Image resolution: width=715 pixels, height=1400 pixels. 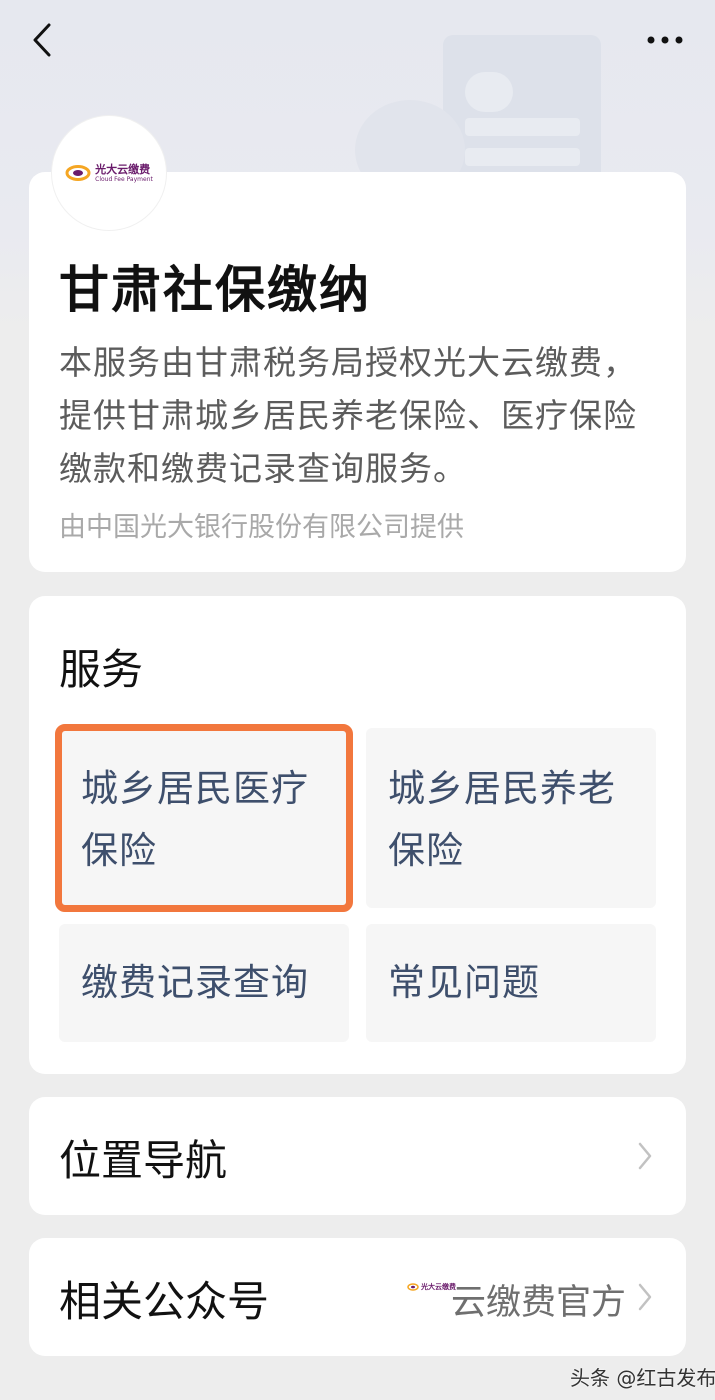 I want to click on related-official-account-label: 相关公众号, so click(x=164, y=1301).